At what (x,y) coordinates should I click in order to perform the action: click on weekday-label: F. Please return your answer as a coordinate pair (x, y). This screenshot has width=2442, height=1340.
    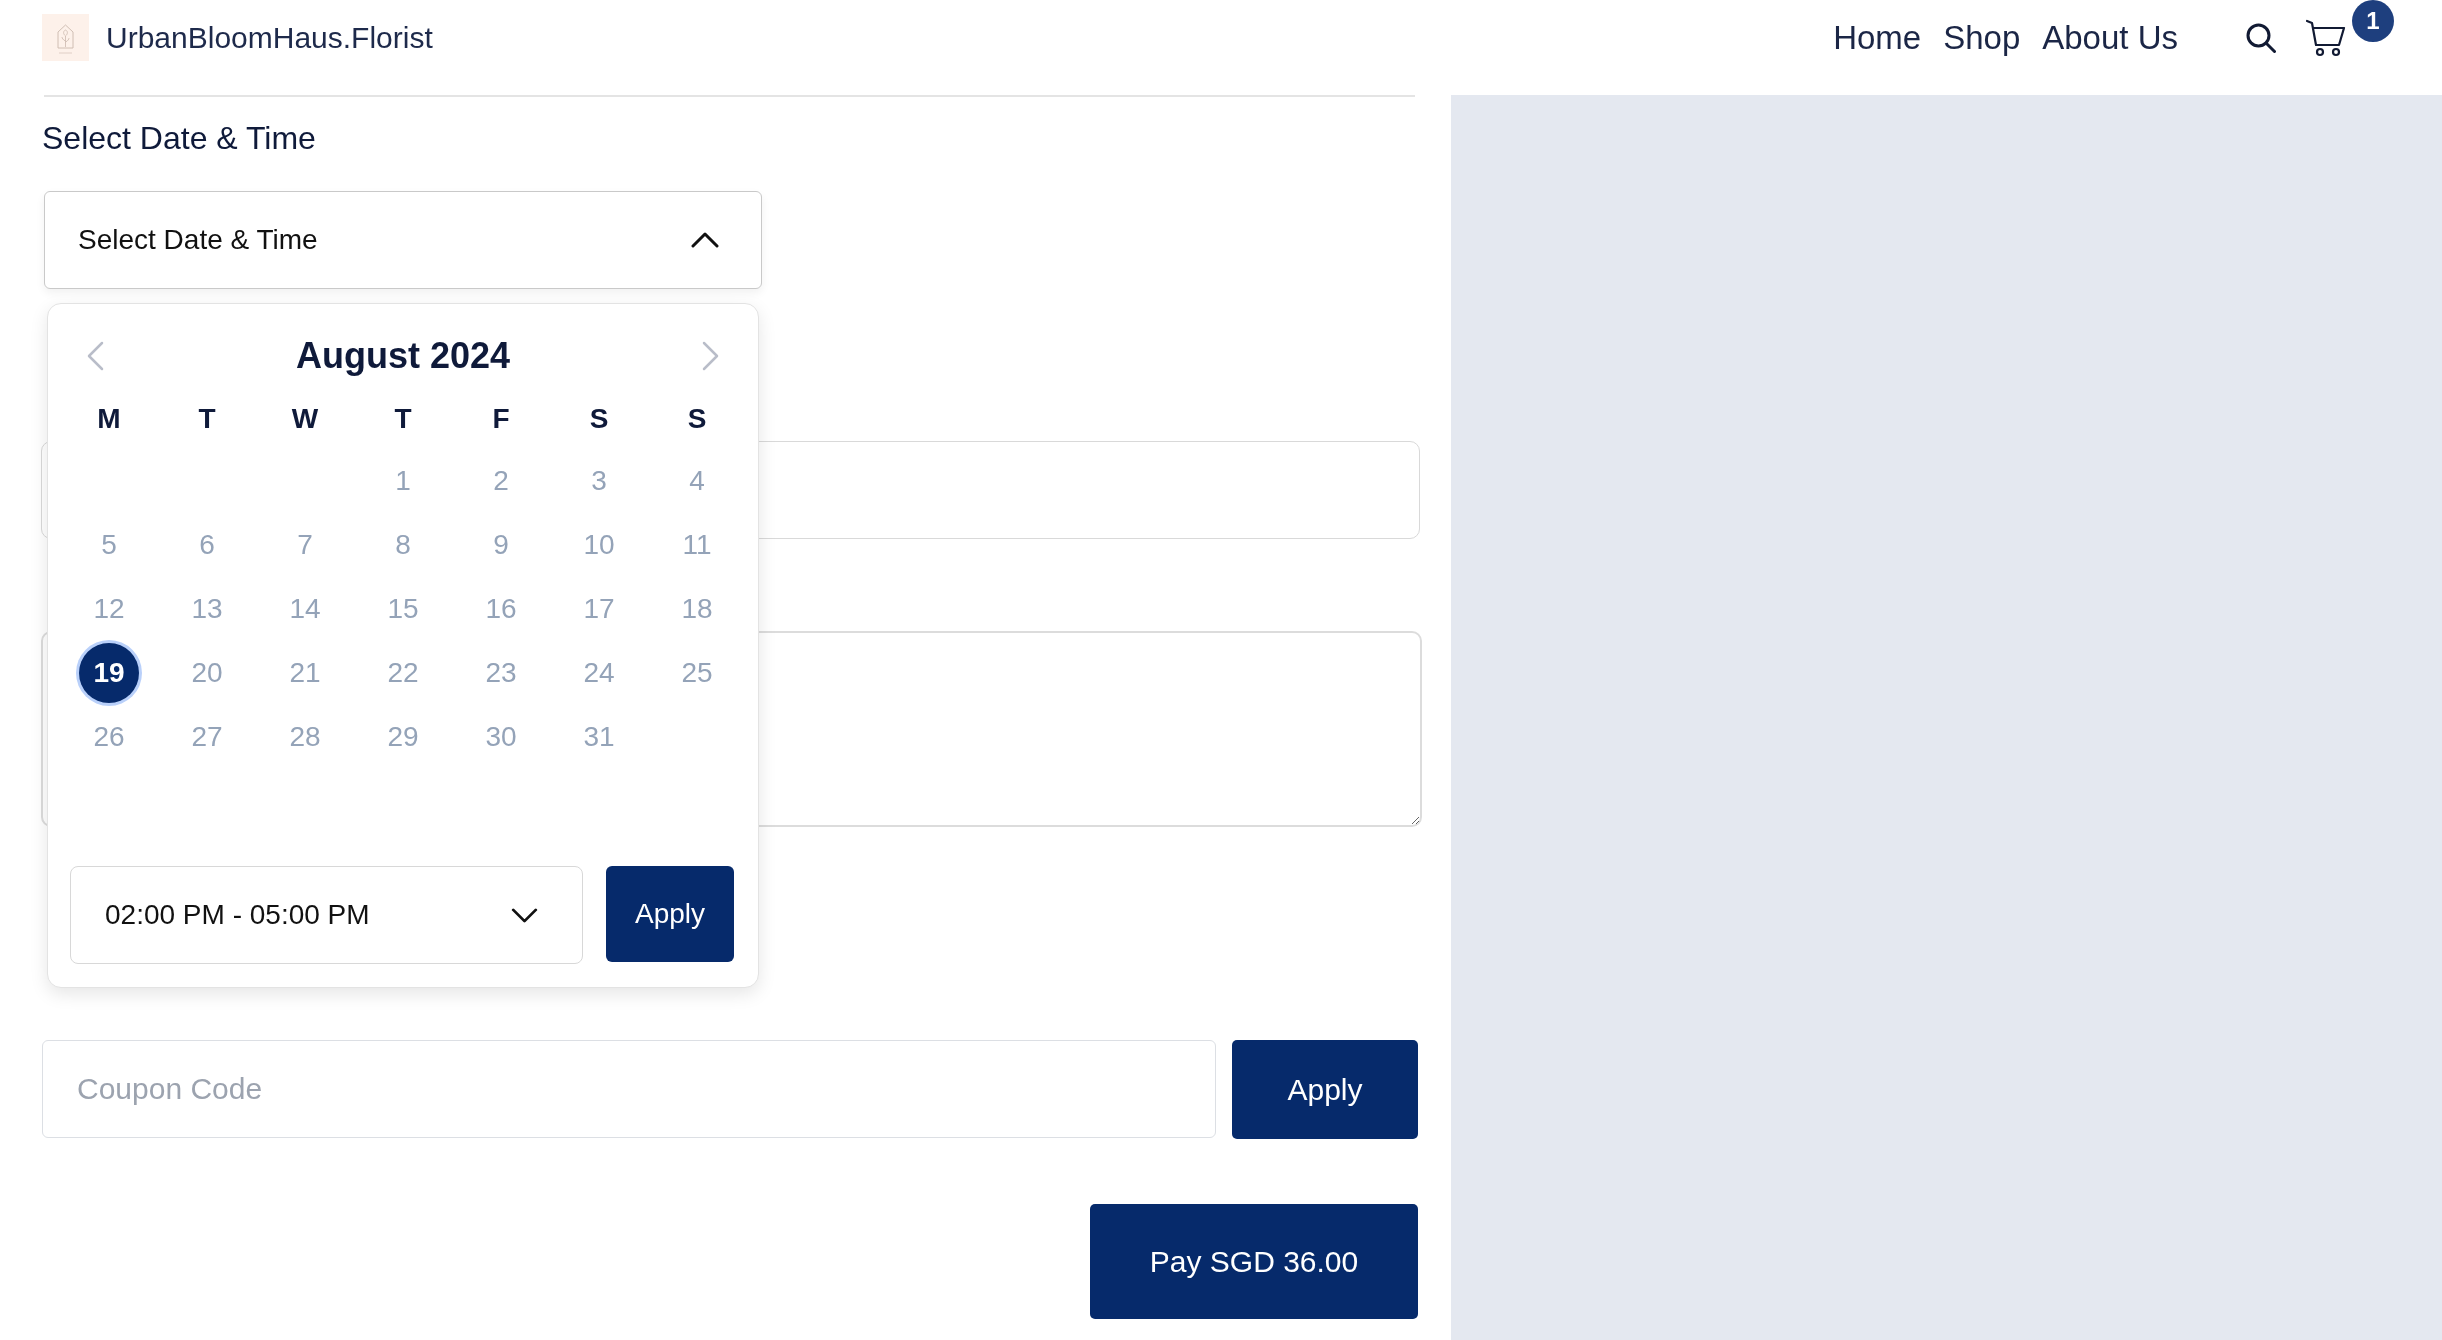
    Looking at the image, I should click on (501, 419).